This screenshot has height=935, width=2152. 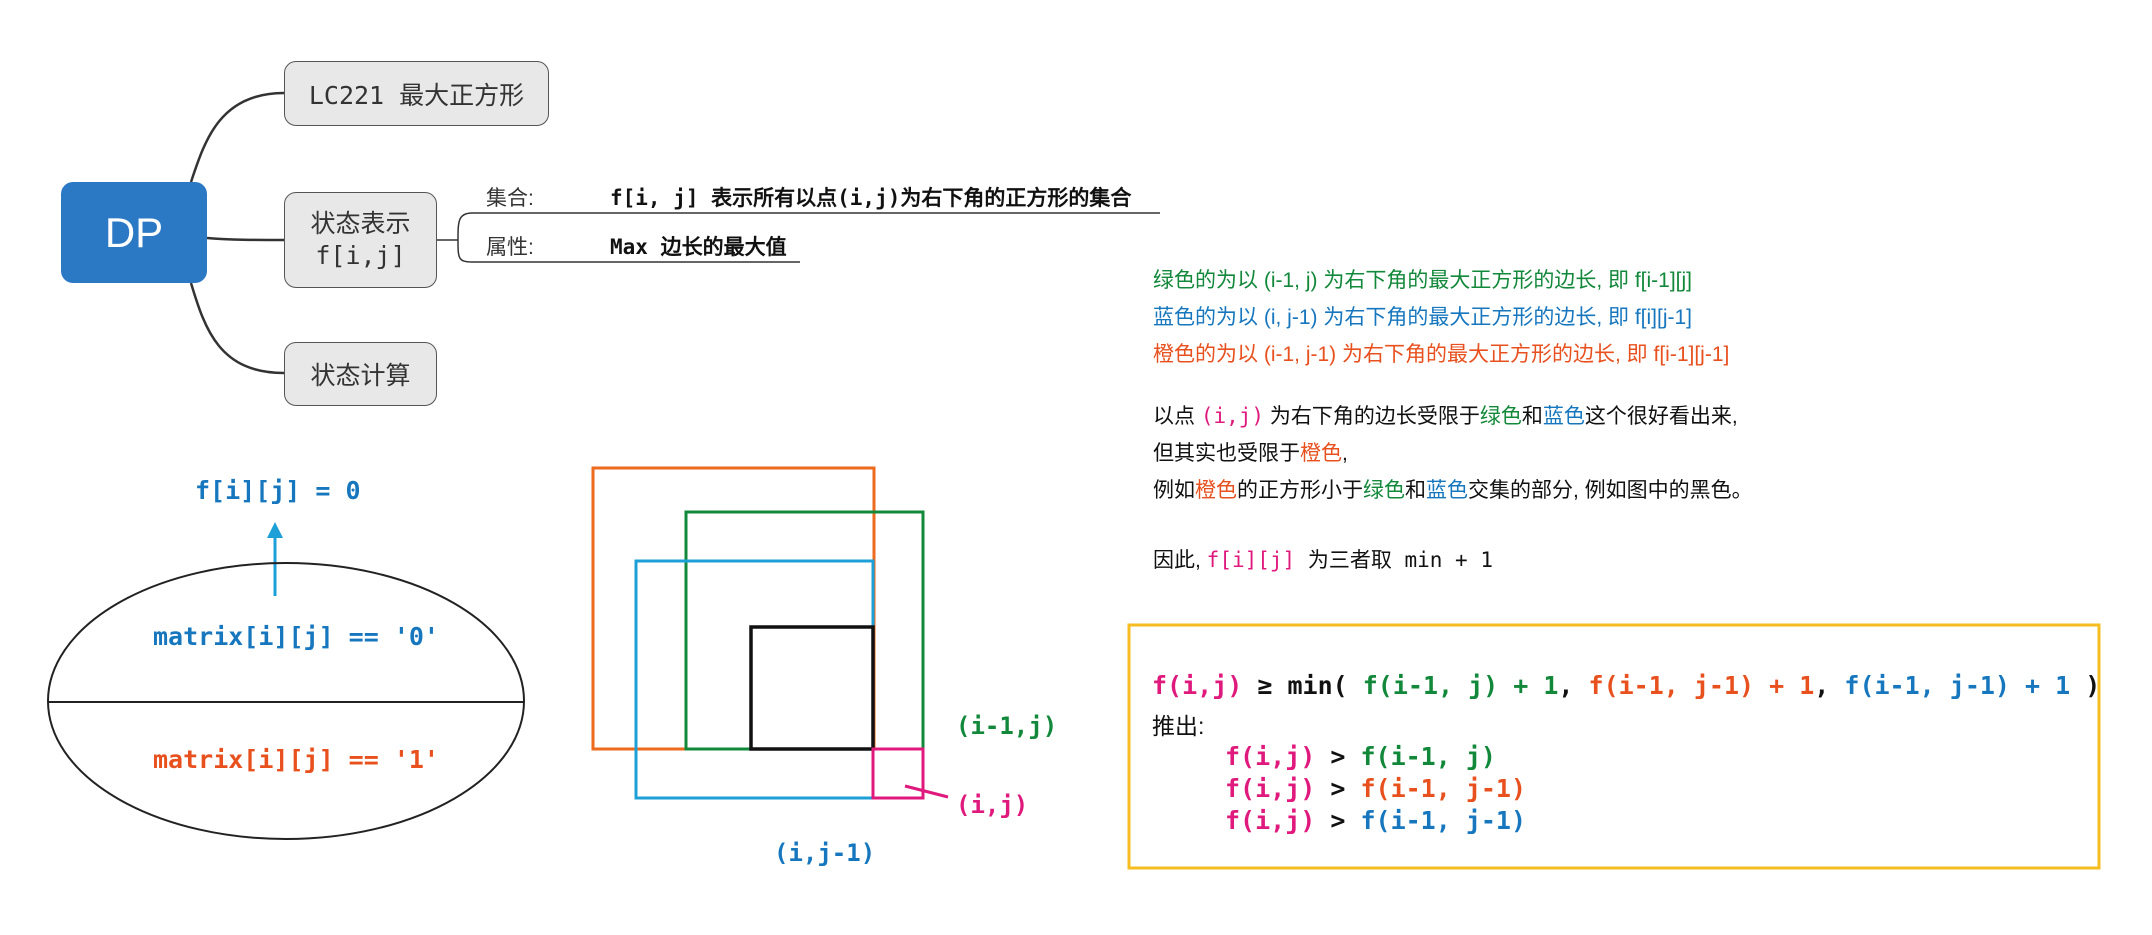 What do you see at coordinates (1460, 685) in the screenshot?
I see `formula-term-green: f(i-1, j) + 1` at bounding box center [1460, 685].